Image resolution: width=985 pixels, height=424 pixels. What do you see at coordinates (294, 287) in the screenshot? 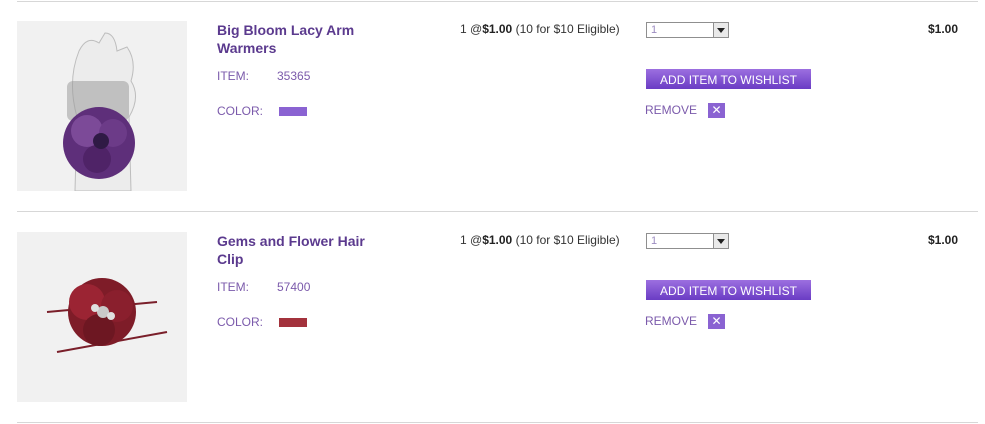
I see `item-number: 57400` at bounding box center [294, 287].